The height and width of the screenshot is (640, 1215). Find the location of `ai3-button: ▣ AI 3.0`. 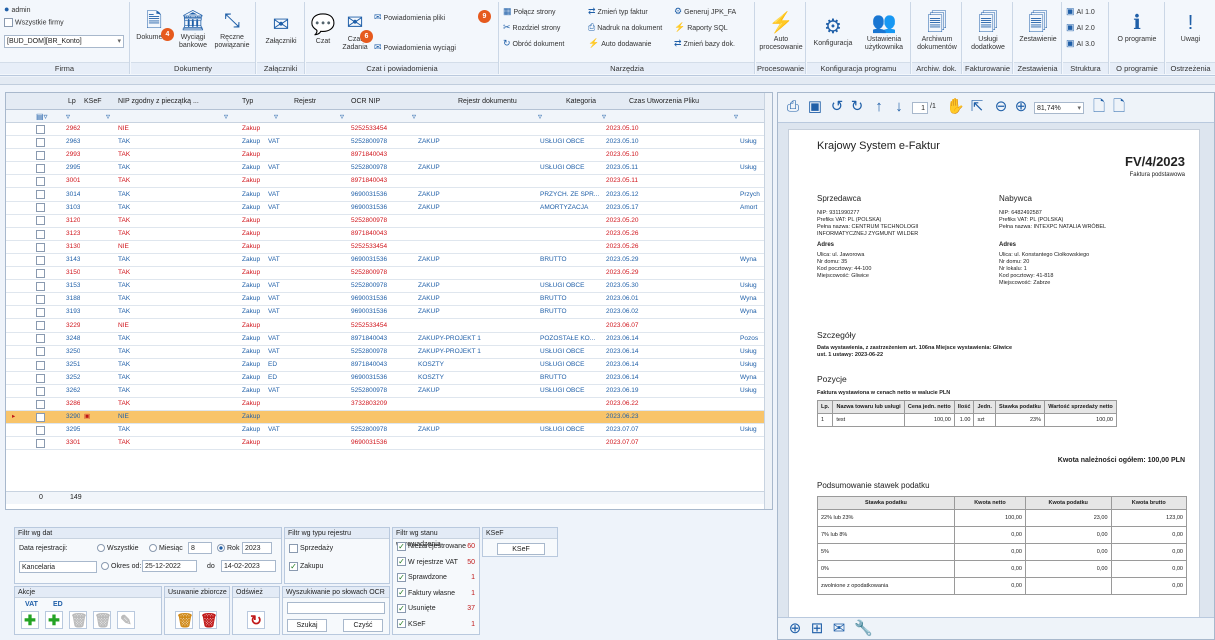

ai3-button: ▣ AI 3.0 is located at coordinates (1080, 44).